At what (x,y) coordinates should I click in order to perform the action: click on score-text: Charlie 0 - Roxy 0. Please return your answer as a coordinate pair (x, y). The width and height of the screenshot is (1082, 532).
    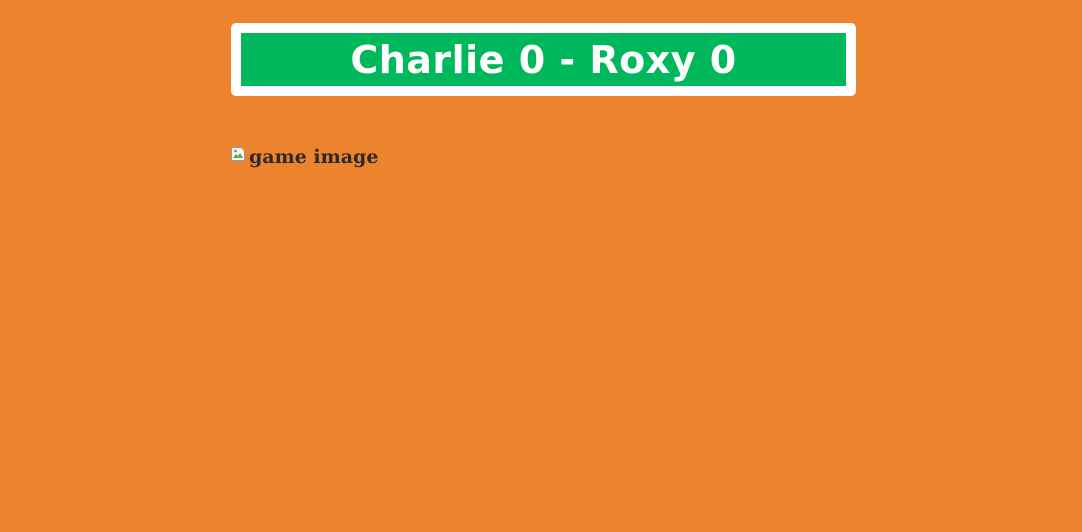
    Looking at the image, I should click on (543, 59).